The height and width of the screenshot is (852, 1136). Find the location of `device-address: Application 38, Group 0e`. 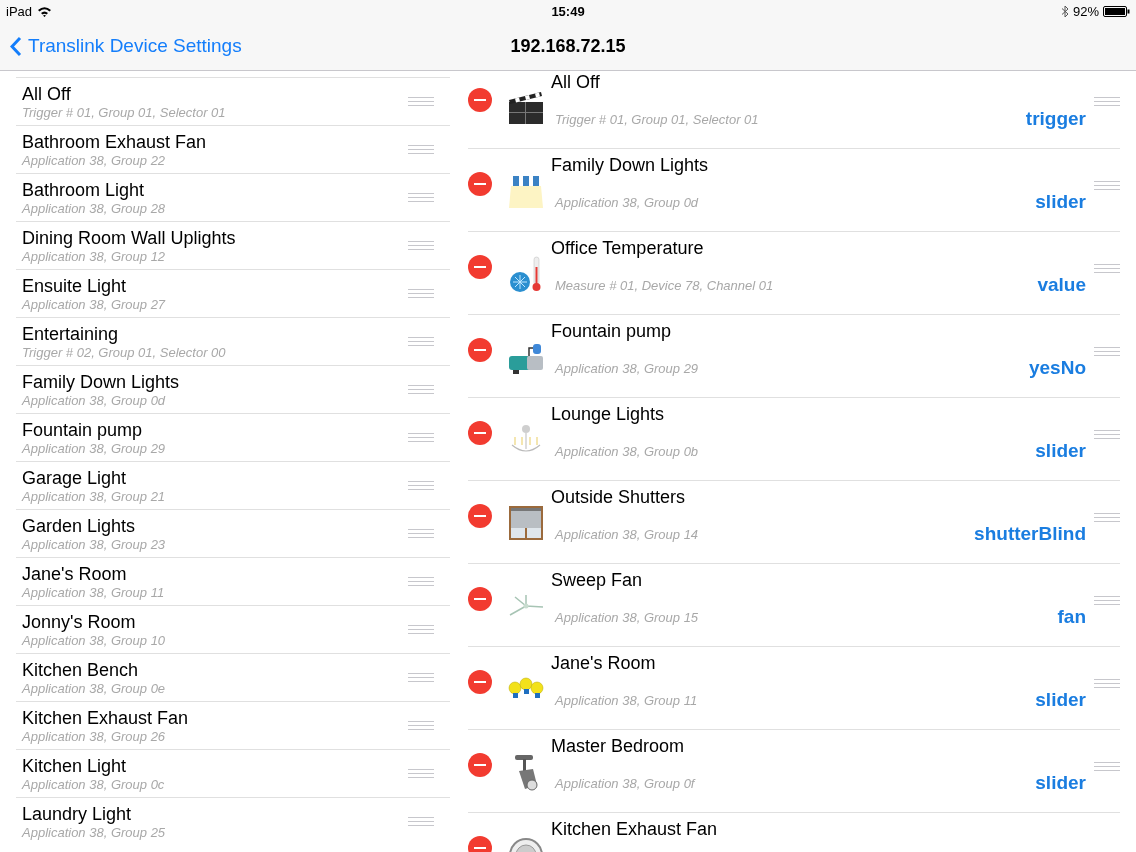

device-address: Application 38, Group 0e is located at coordinates (94, 688).